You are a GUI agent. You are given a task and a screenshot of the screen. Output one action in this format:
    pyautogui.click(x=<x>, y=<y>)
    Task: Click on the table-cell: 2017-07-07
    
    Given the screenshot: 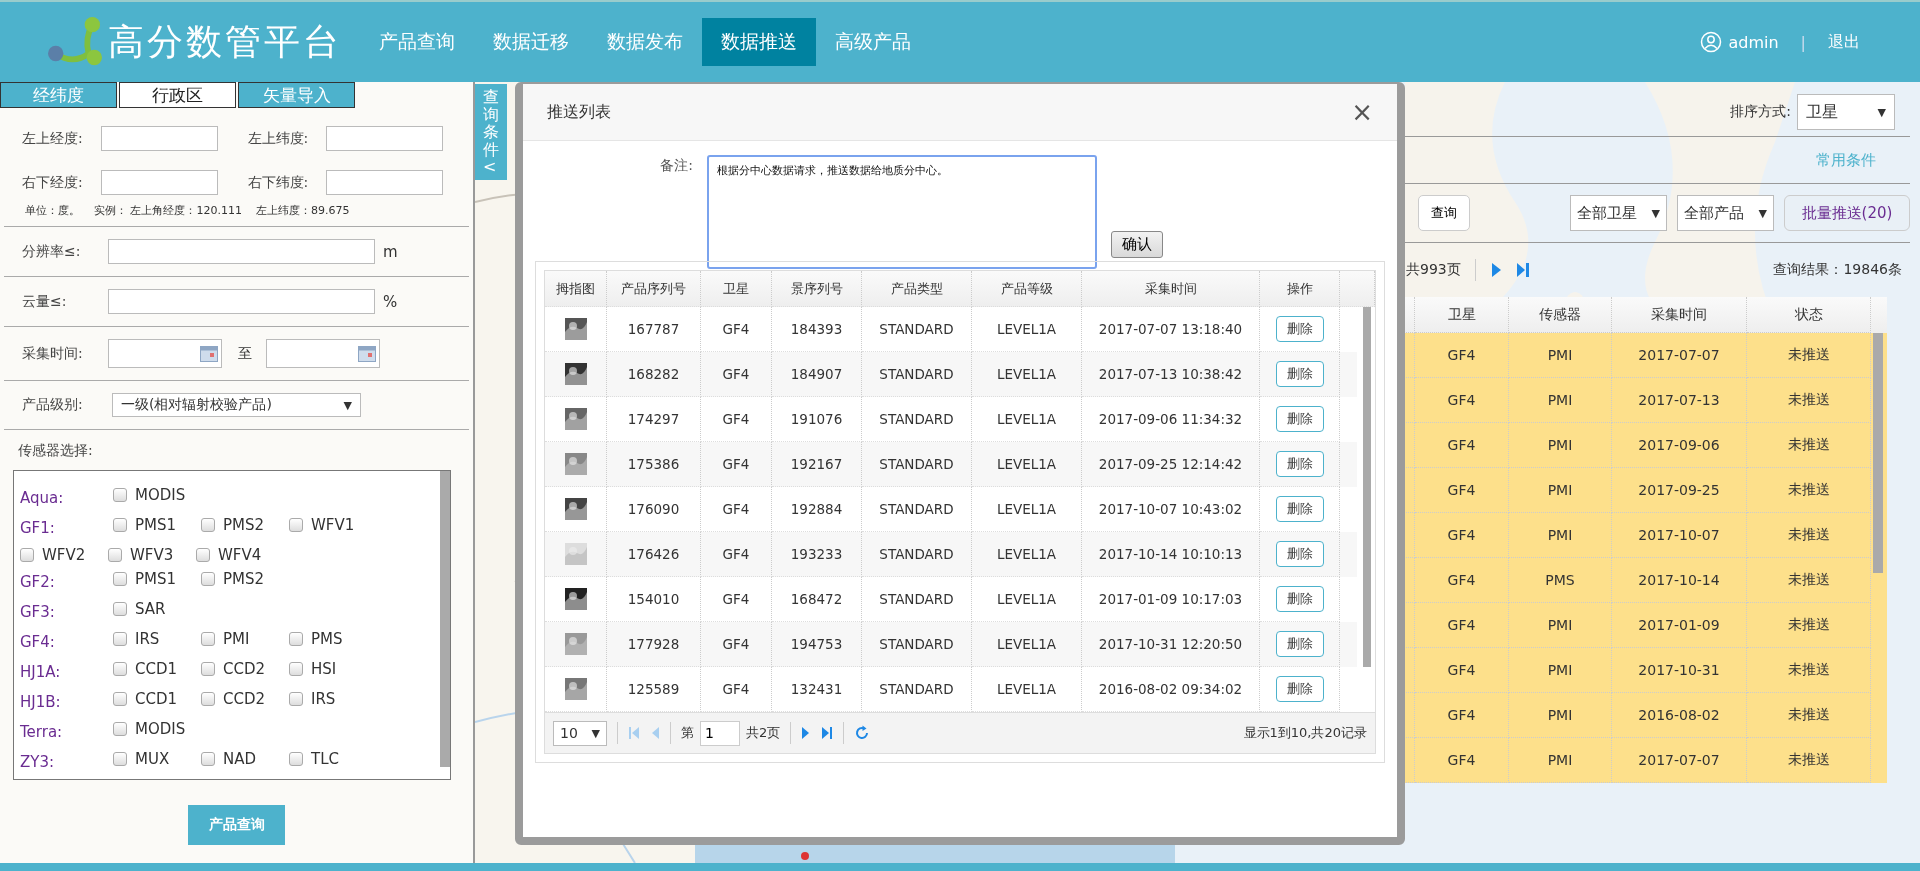 What is the action you would take?
    pyautogui.click(x=1679, y=760)
    